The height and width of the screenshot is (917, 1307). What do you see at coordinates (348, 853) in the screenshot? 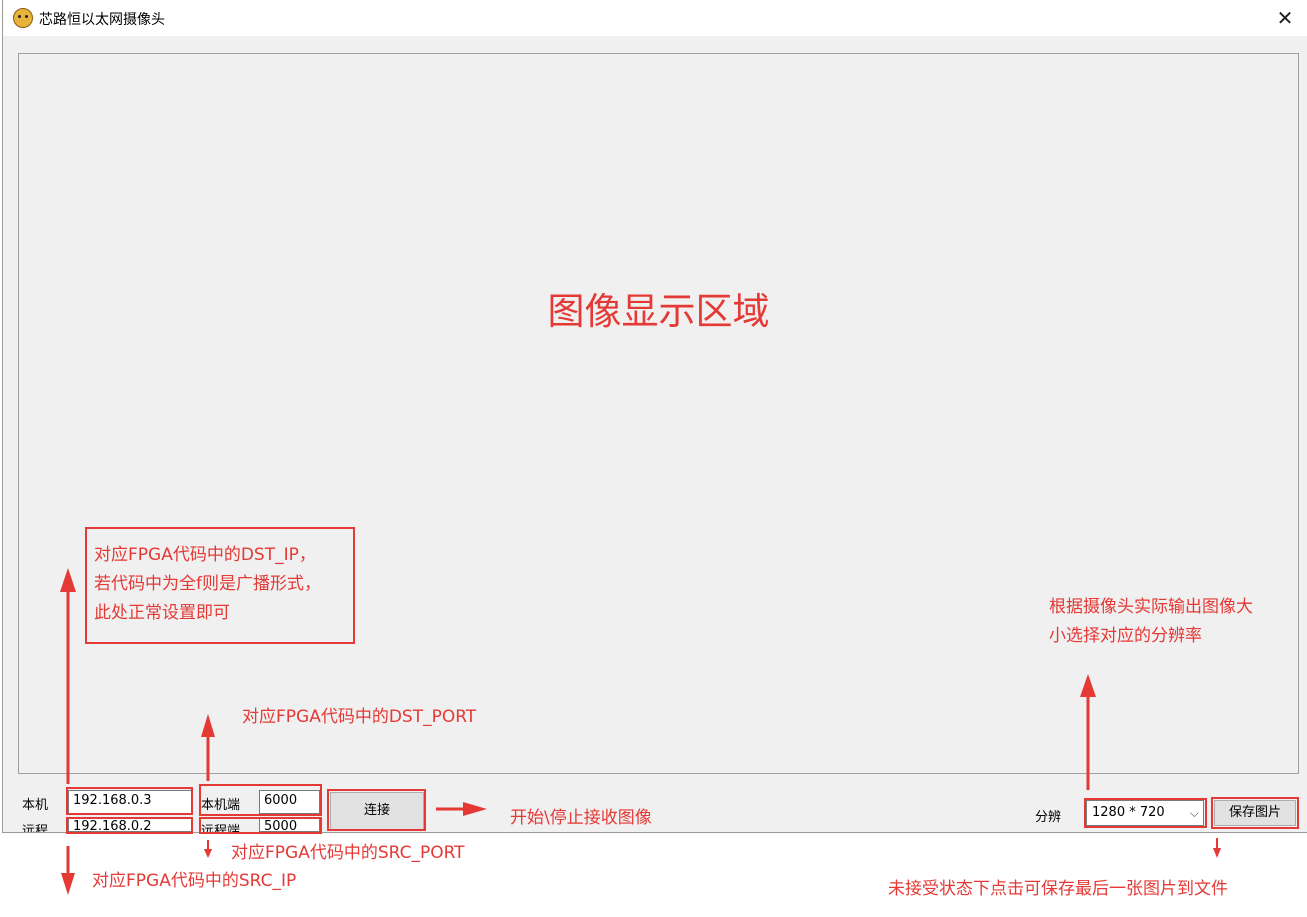
I see `src-port-note: 对应FPGA代码中的SRC_PORT` at bounding box center [348, 853].